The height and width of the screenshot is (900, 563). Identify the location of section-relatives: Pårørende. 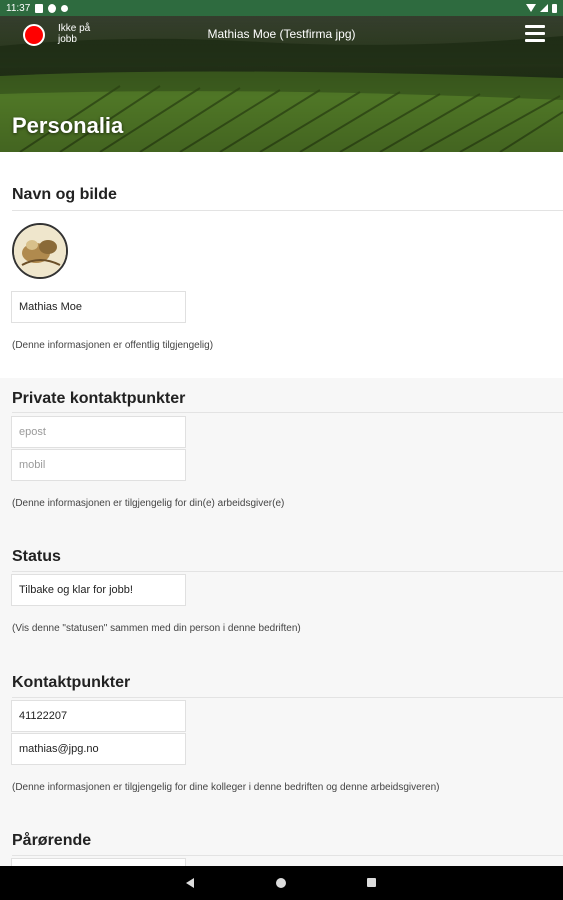
(281, 838).